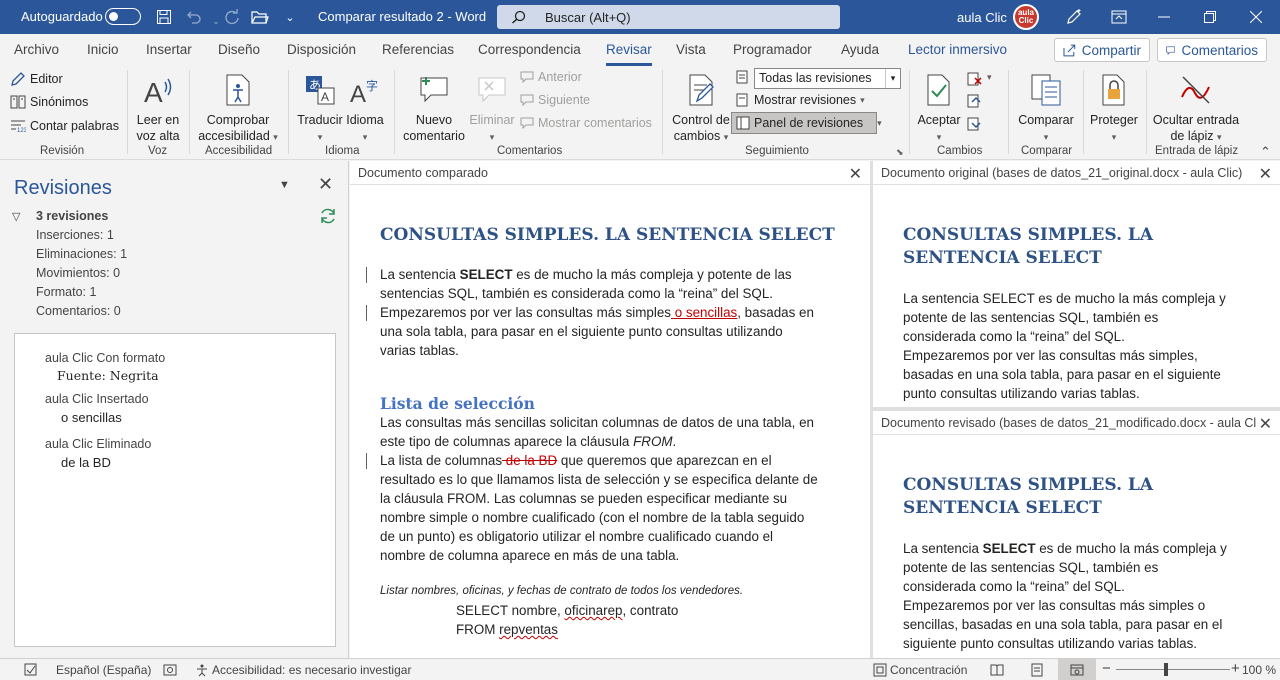 The image size is (1280, 680). I want to click on code-line: FROM repventas, so click(507, 629).